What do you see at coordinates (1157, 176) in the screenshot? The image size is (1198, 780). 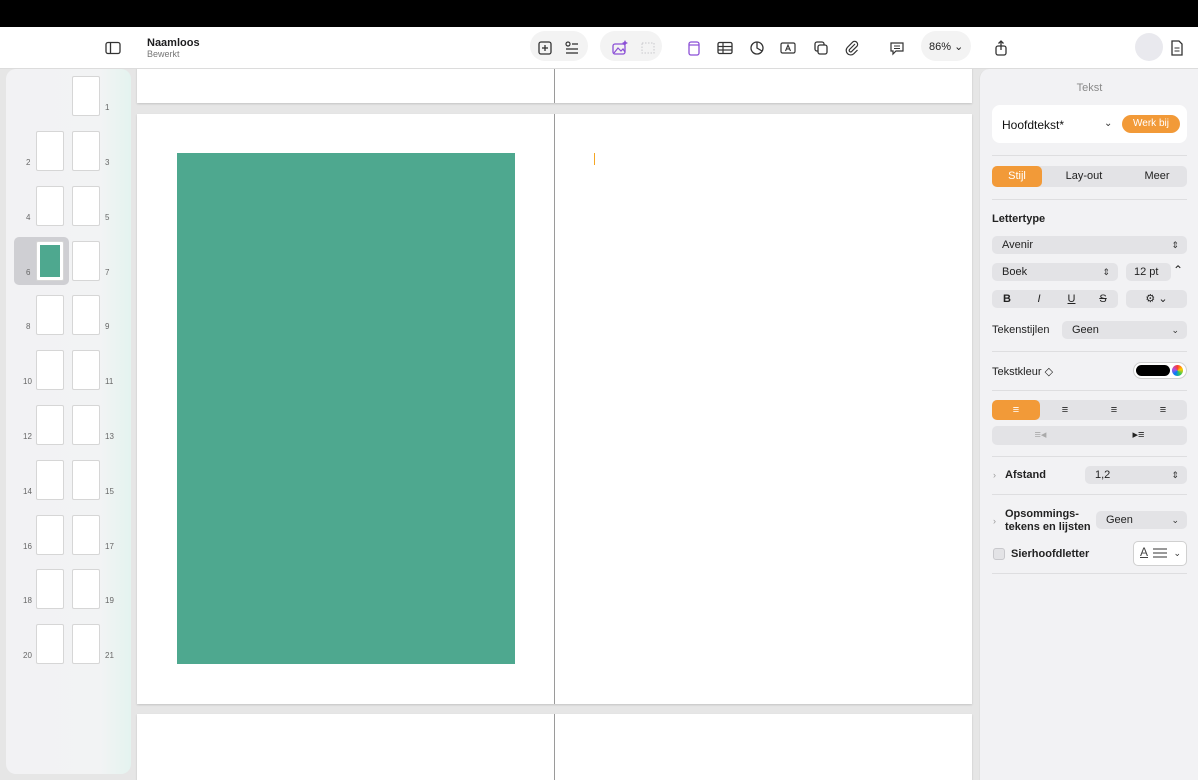 I see `tab-more: Meer` at bounding box center [1157, 176].